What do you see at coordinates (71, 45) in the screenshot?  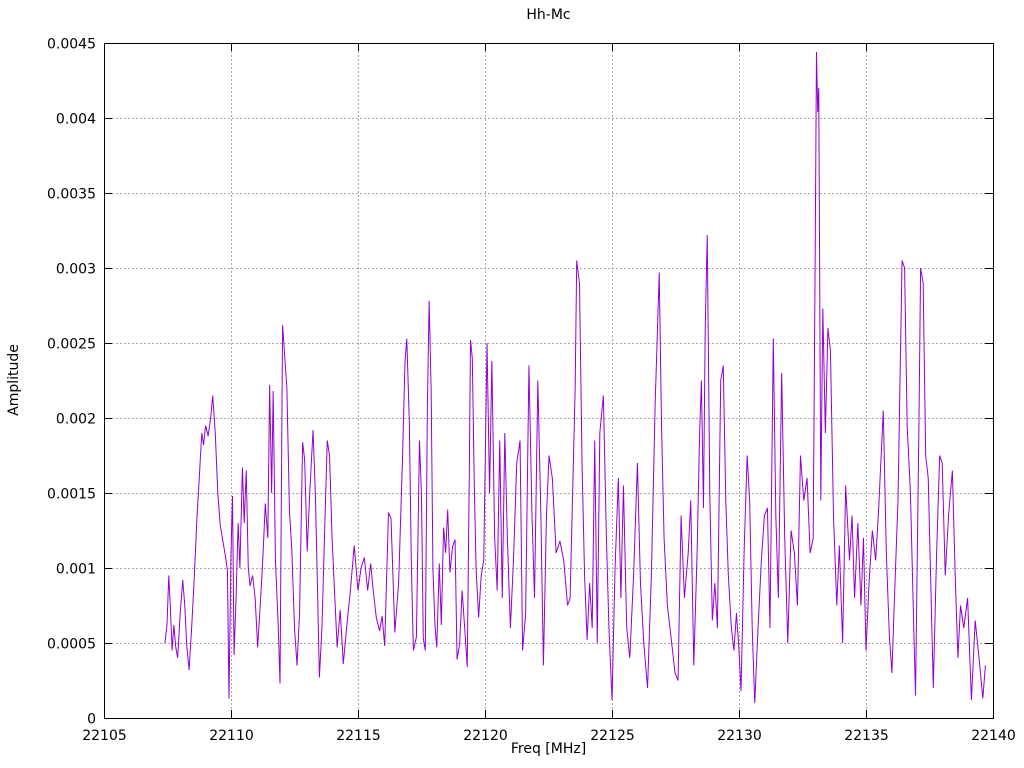 I see `y-tick-label: 0.0045` at bounding box center [71, 45].